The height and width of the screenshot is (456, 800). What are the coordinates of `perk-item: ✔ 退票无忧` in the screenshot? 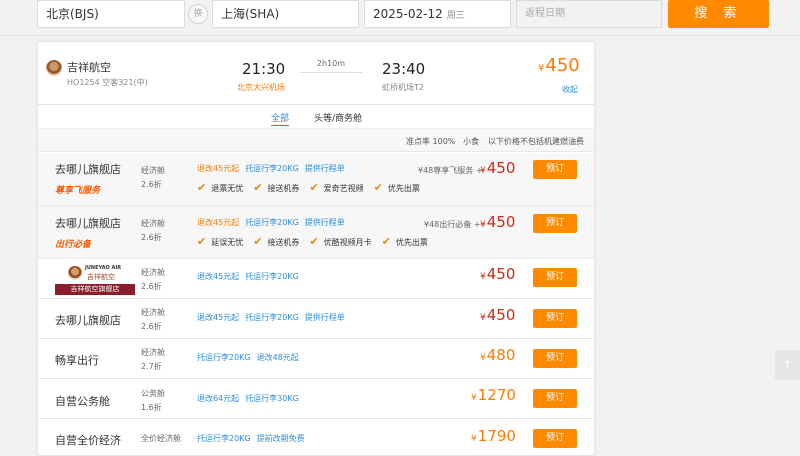 It's located at (220, 187).